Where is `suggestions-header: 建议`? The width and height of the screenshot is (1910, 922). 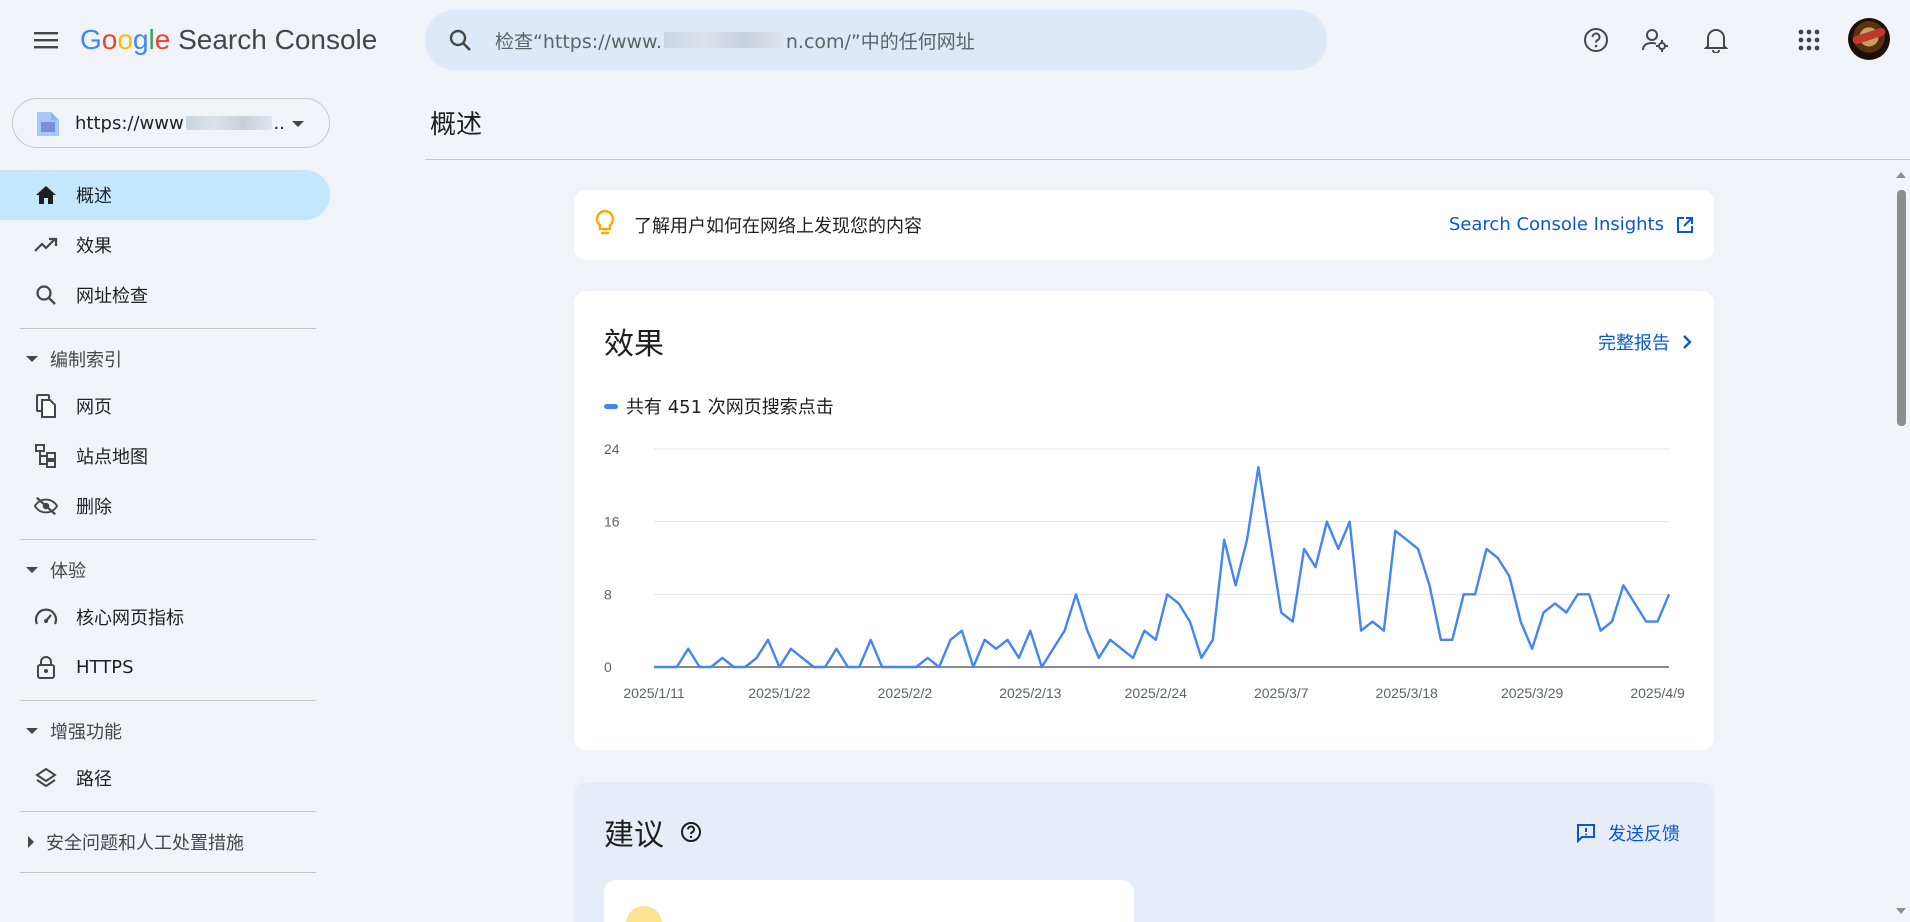 suggestions-header: 建议 is located at coordinates (653, 832).